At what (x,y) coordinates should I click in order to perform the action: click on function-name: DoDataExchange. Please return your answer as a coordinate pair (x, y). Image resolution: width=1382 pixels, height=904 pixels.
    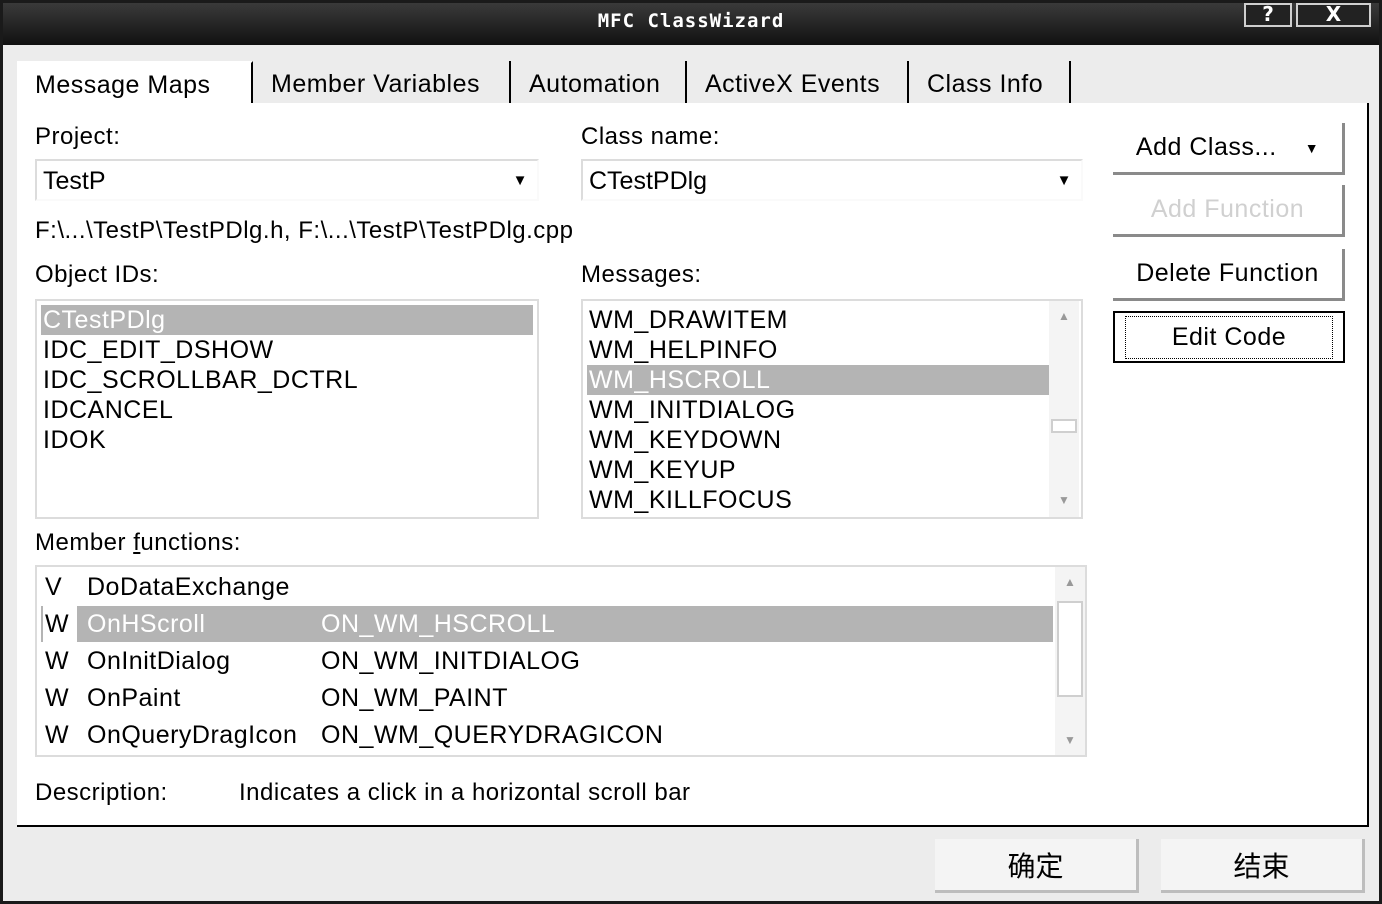
    Looking at the image, I should click on (188, 587).